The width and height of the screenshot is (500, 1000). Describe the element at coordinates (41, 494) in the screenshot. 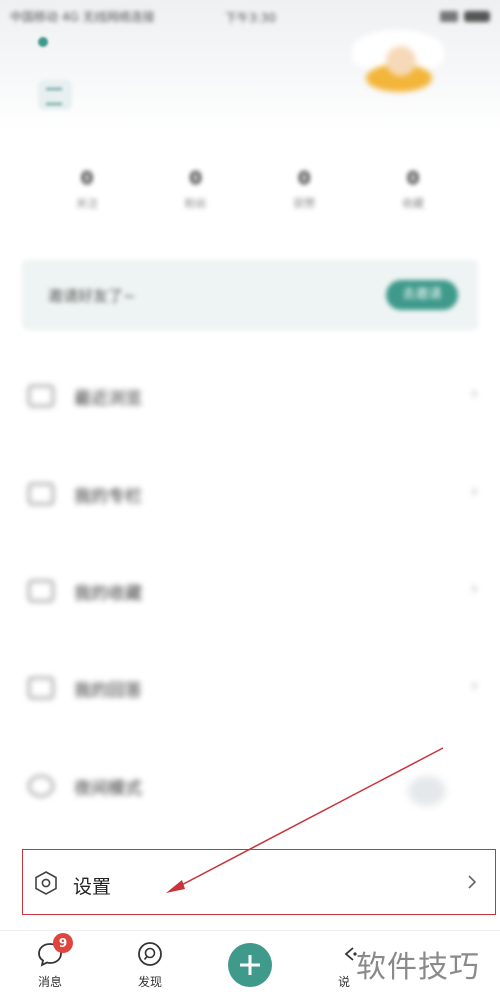

I see `column-icon` at that location.